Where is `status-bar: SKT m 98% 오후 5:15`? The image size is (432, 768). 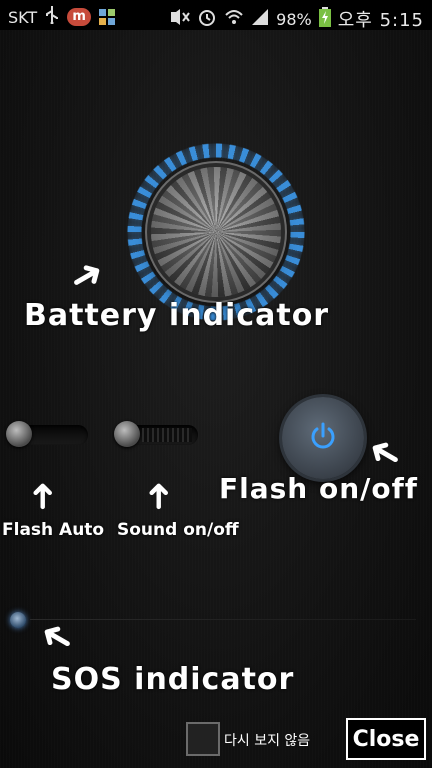
status-bar: SKT m 98% 오후 5:15 is located at coordinates (216, 16).